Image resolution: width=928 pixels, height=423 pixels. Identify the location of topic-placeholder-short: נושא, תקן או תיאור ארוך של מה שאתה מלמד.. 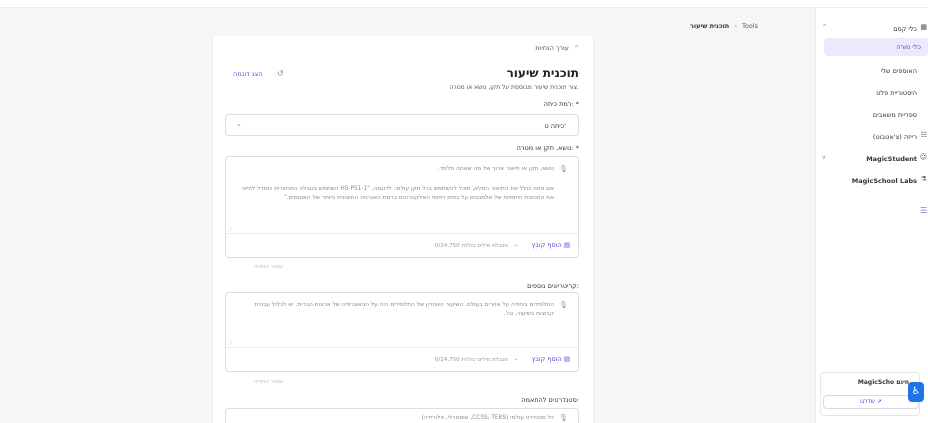
(496, 169).